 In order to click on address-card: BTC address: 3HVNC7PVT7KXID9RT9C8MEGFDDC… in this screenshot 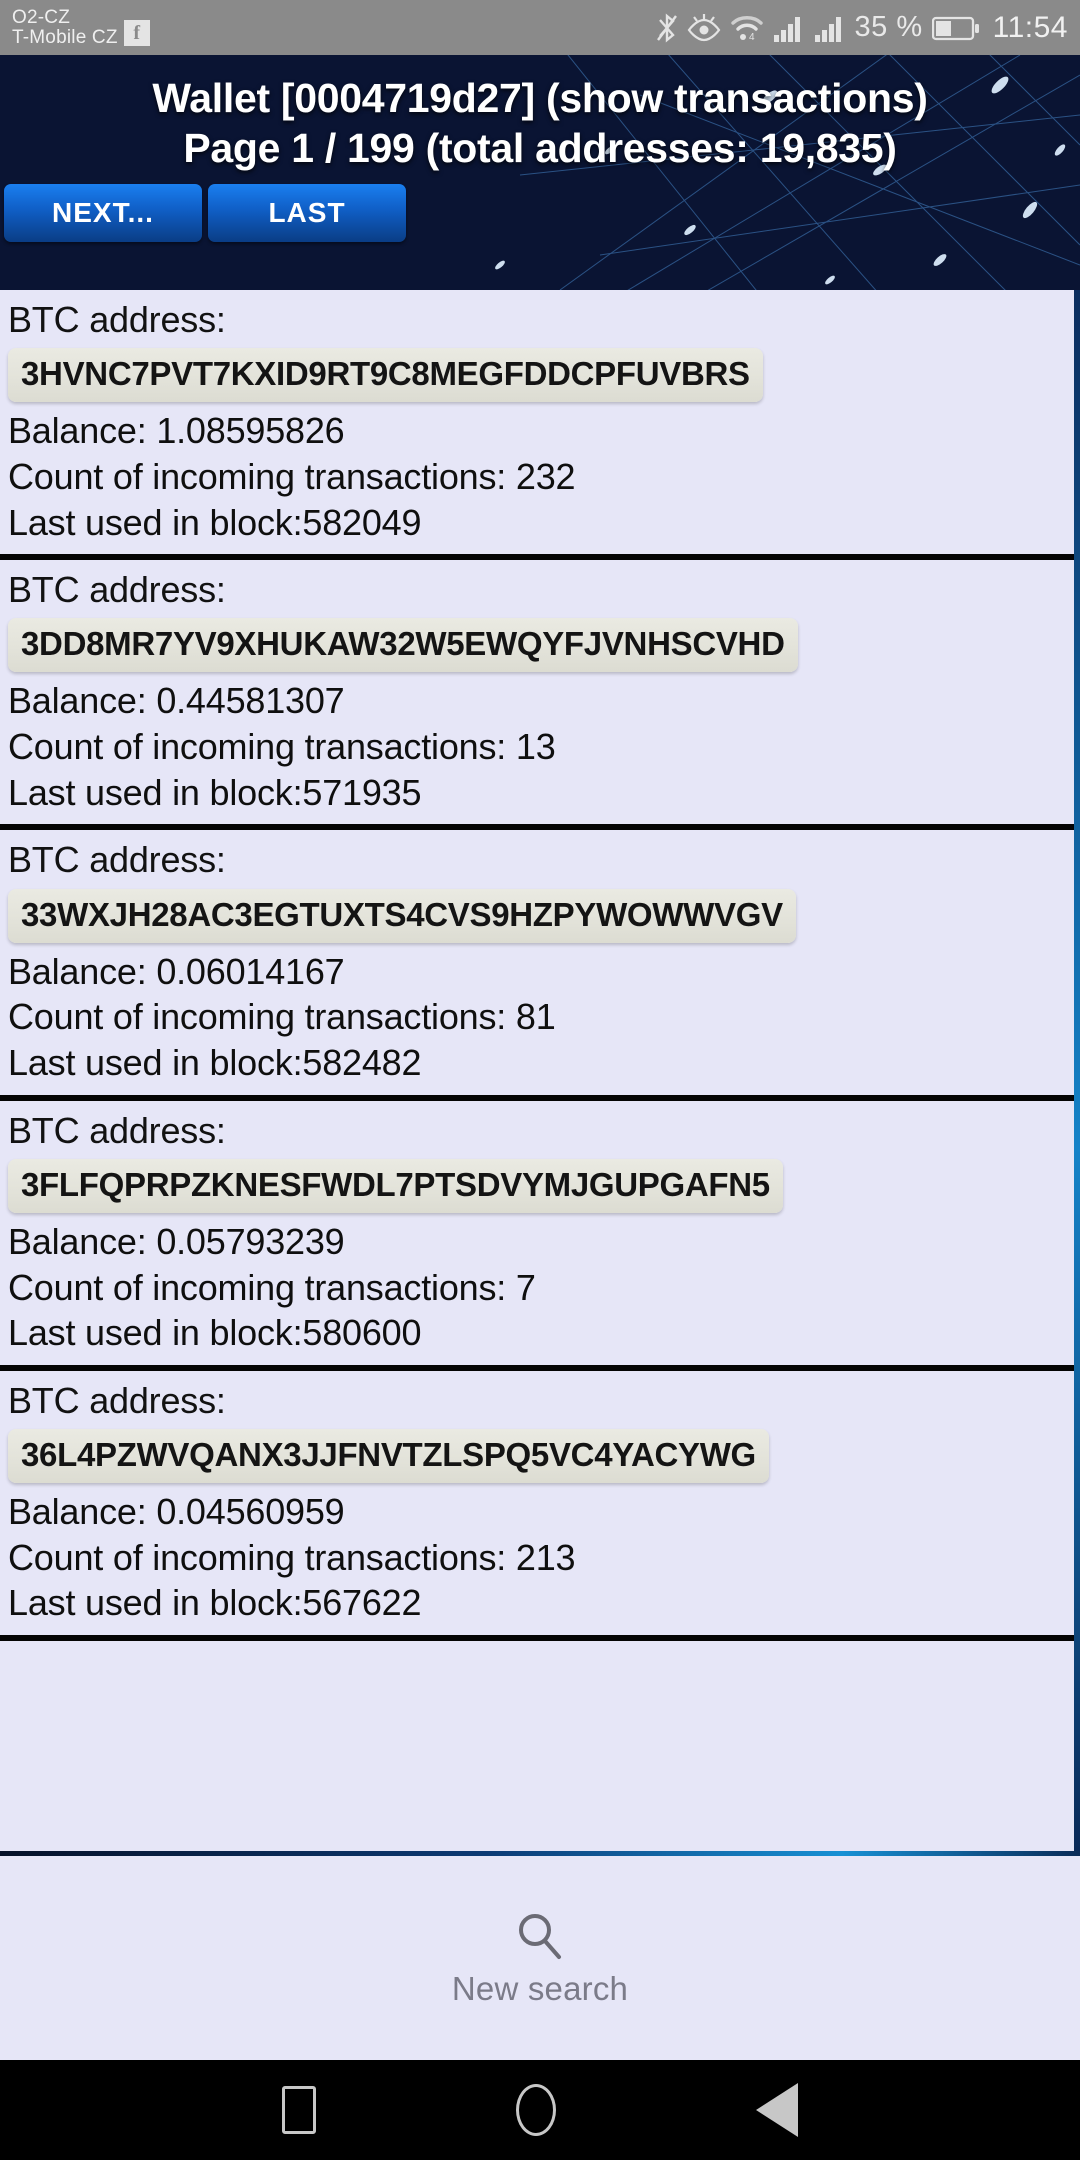, I will do `click(537, 425)`.